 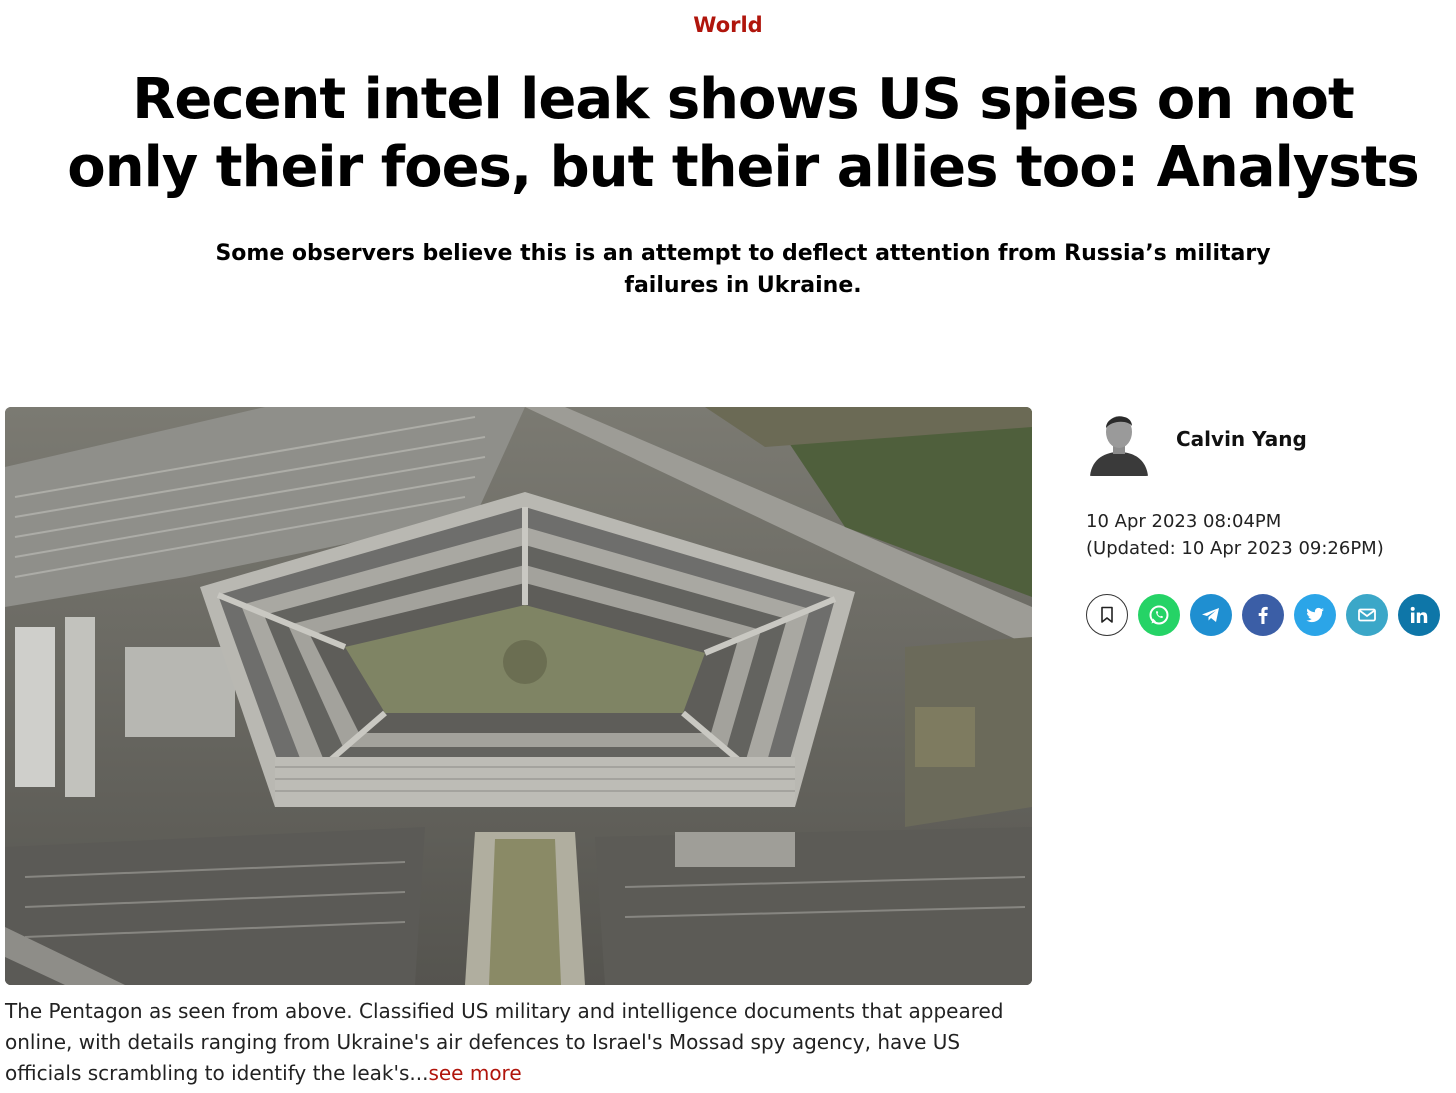 I want to click on whatsapp-share-button, so click(x=1159, y=615).